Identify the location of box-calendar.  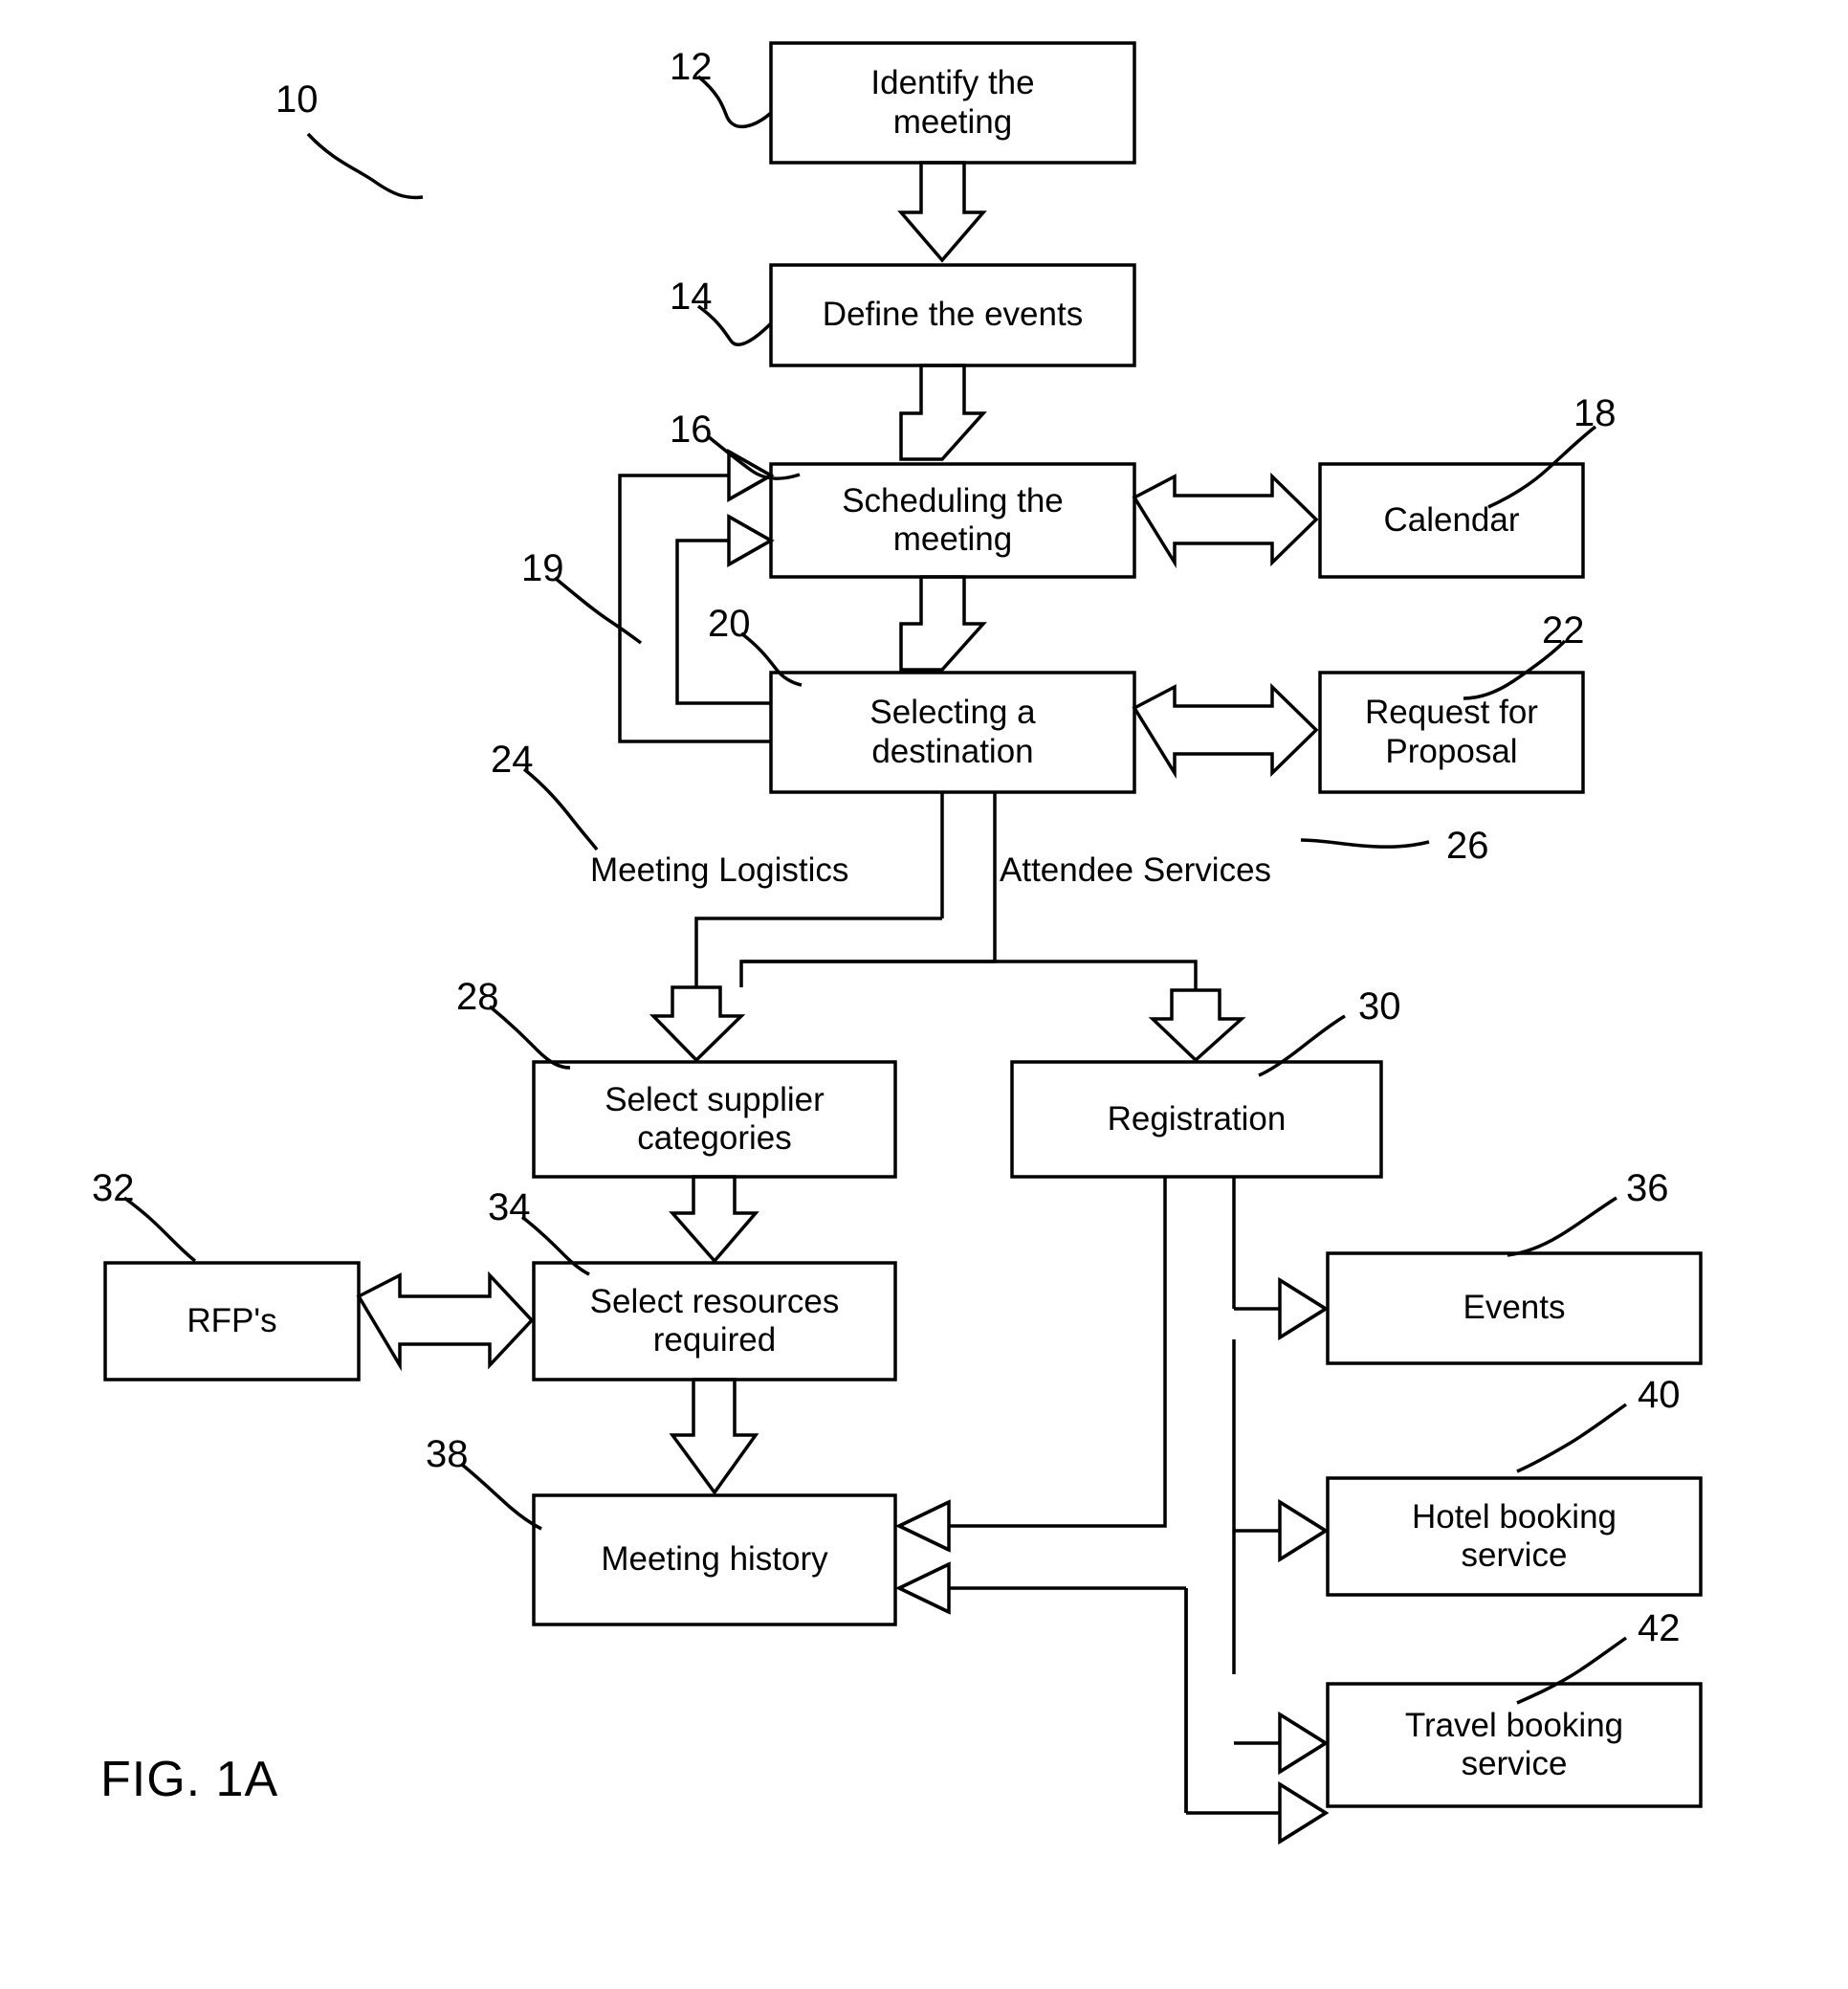
(1451, 520).